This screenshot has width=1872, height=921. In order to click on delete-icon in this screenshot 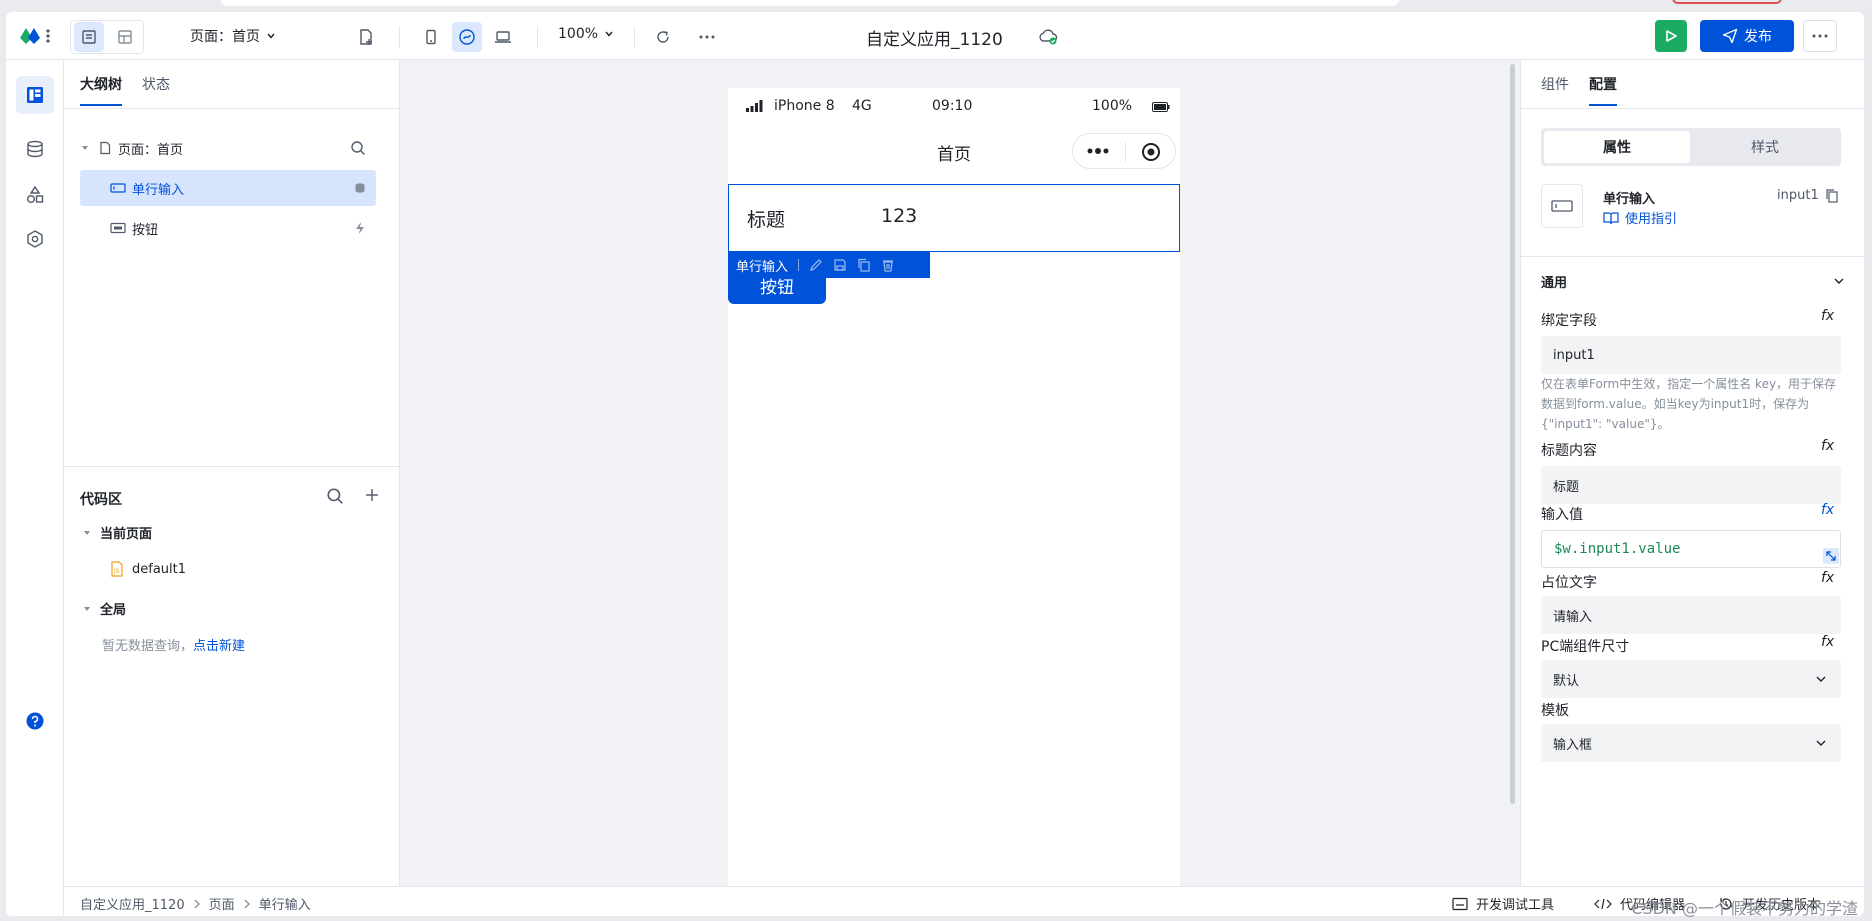, I will do `click(888, 265)`.